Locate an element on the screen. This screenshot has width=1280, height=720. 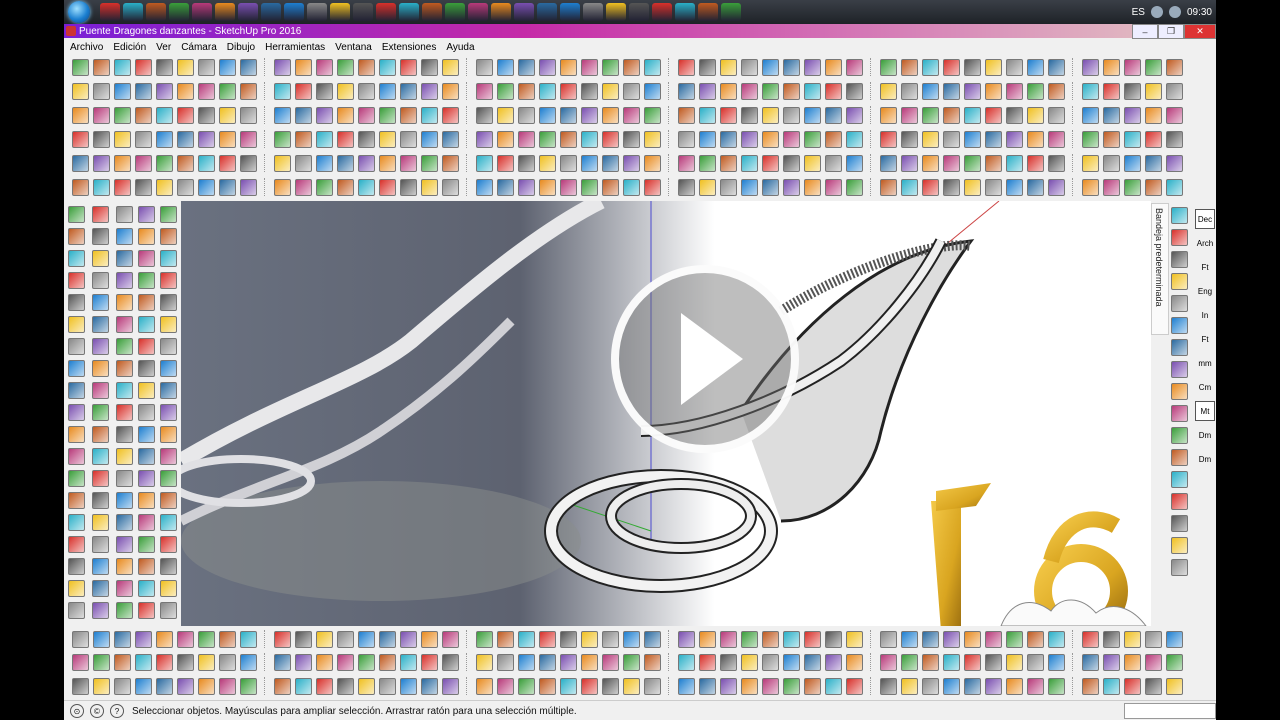
start-button is located at coordinates (79, 12).